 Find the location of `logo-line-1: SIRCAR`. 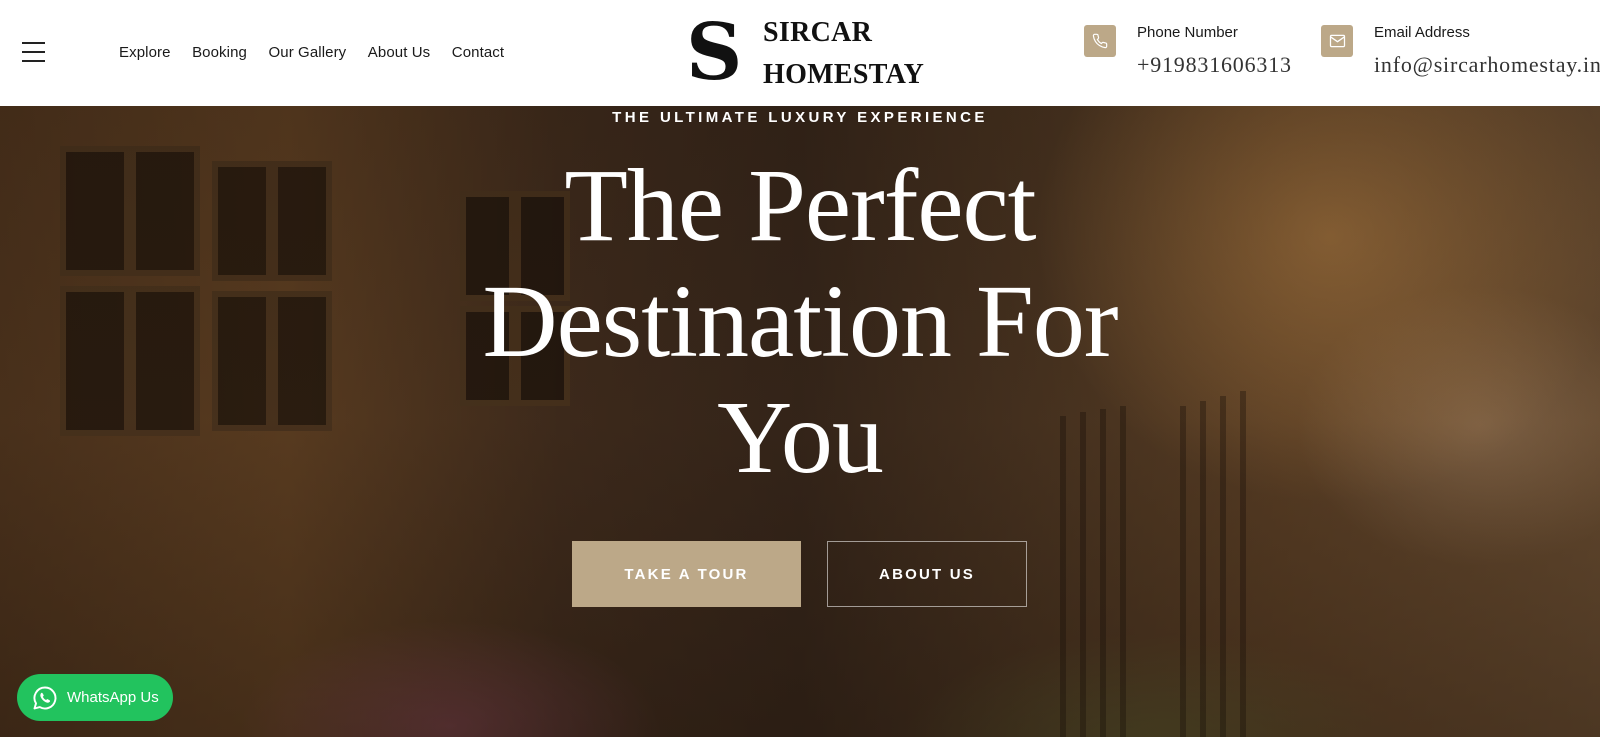

logo-line-1: SIRCAR is located at coordinates (818, 32).